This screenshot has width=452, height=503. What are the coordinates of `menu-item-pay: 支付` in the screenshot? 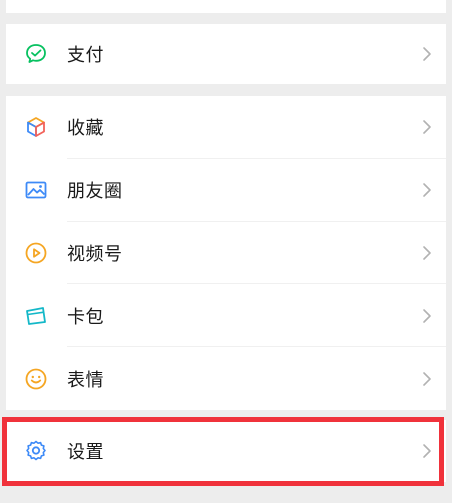 It's located at (226, 54).